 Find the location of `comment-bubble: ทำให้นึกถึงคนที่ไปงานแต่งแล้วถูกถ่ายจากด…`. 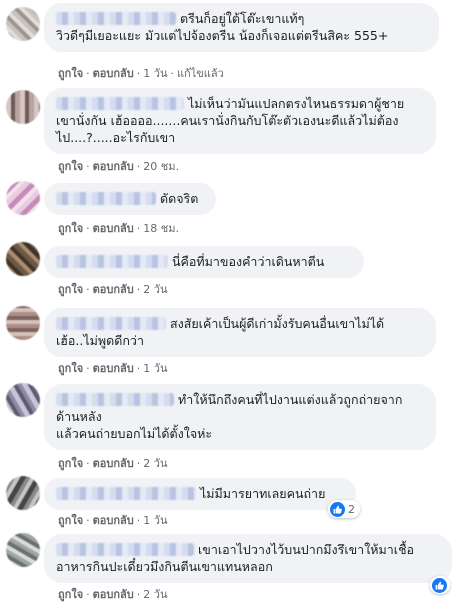

comment-bubble: ทำให้นึกถึงคนที่ไปงานแต่งแล้วถูกถ่ายจากด… is located at coordinates (240, 417).